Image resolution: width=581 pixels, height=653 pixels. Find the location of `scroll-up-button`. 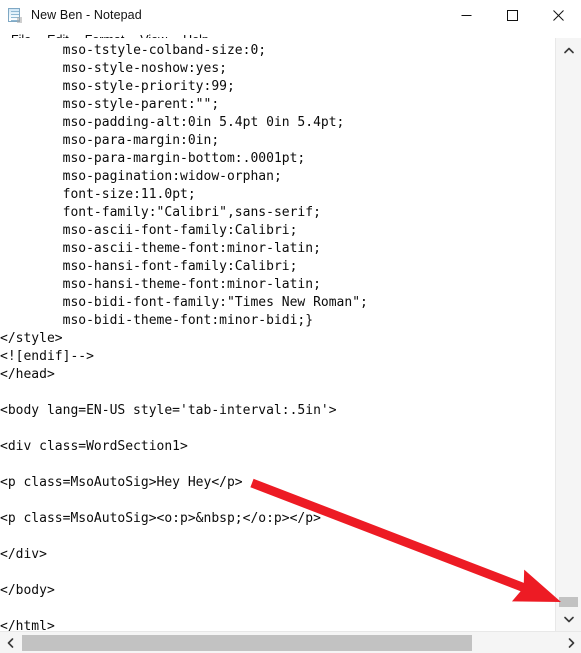

scroll-up-button is located at coordinates (568, 50).